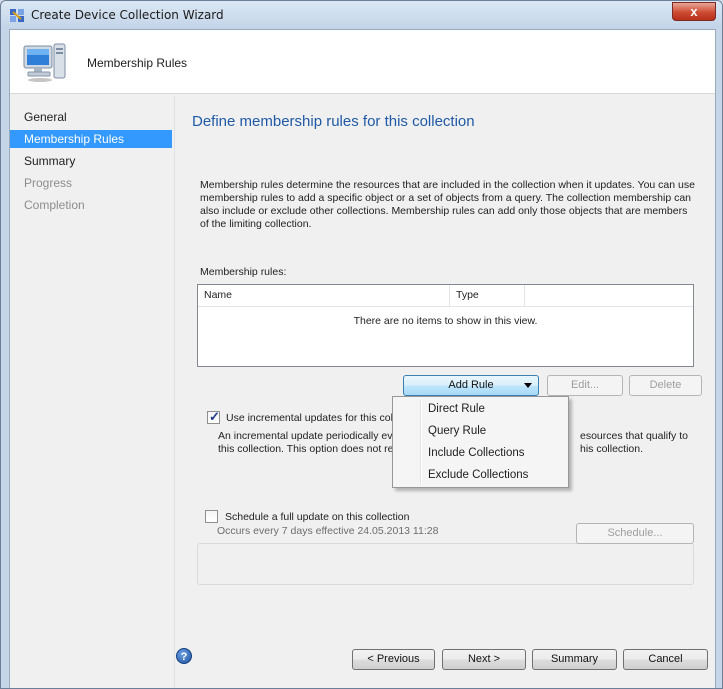 This screenshot has height=689, width=723. Describe the element at coordinates (484, 659) in the screenshot. I see `next-button: Next >` at that location.